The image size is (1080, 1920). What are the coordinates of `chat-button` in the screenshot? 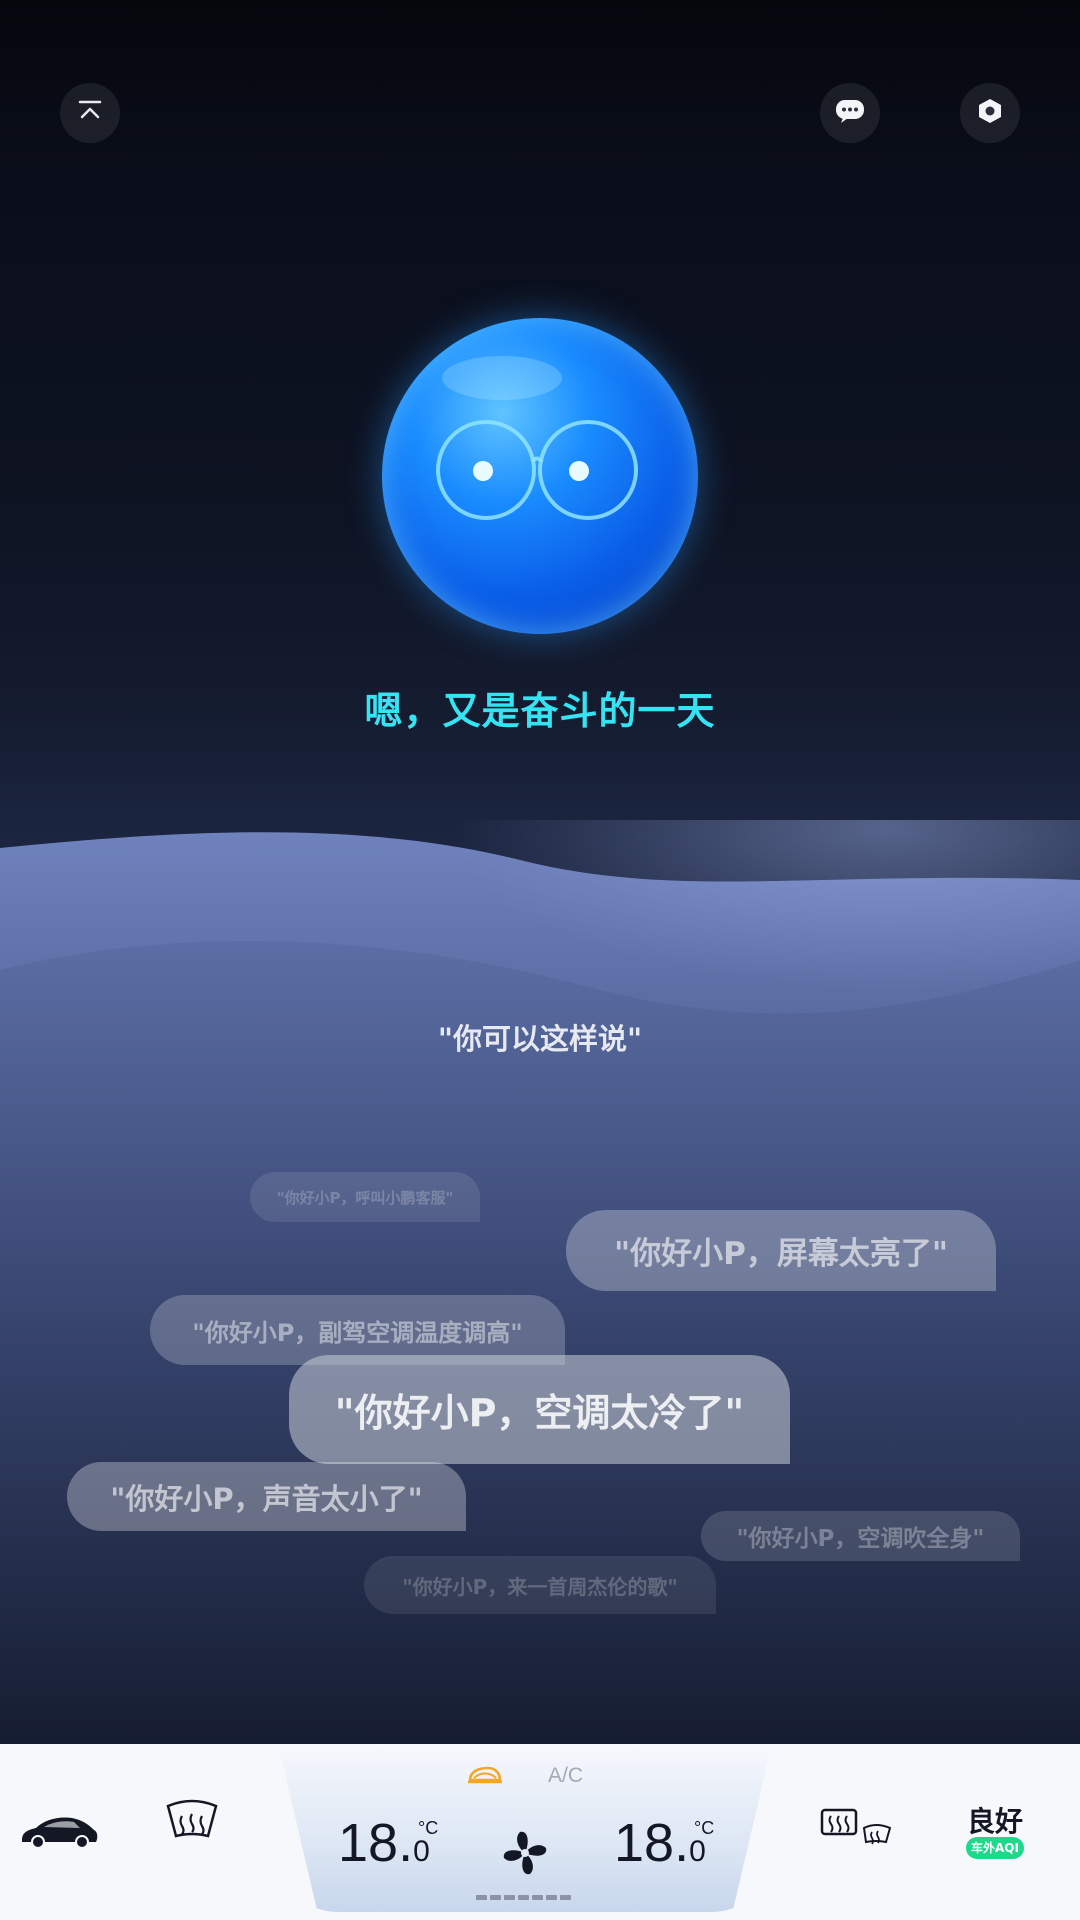 It's located at (850, 113).